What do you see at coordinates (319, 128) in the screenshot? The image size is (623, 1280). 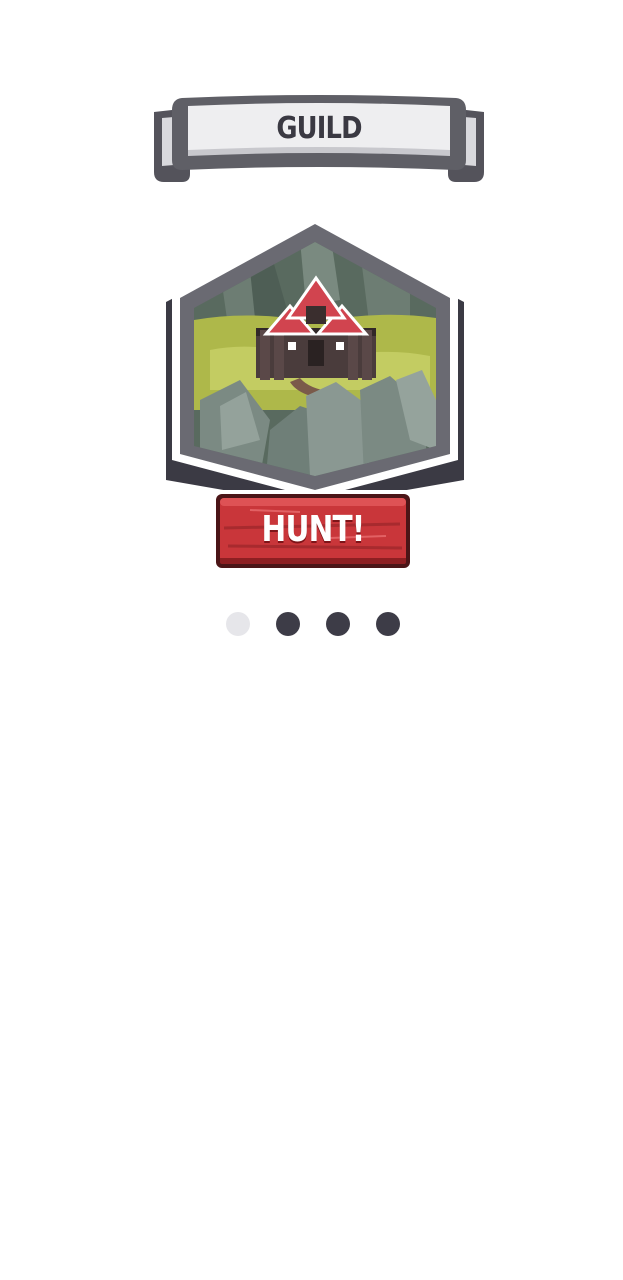 I see `page-title: GUILD` at bounding box center [319, 128].